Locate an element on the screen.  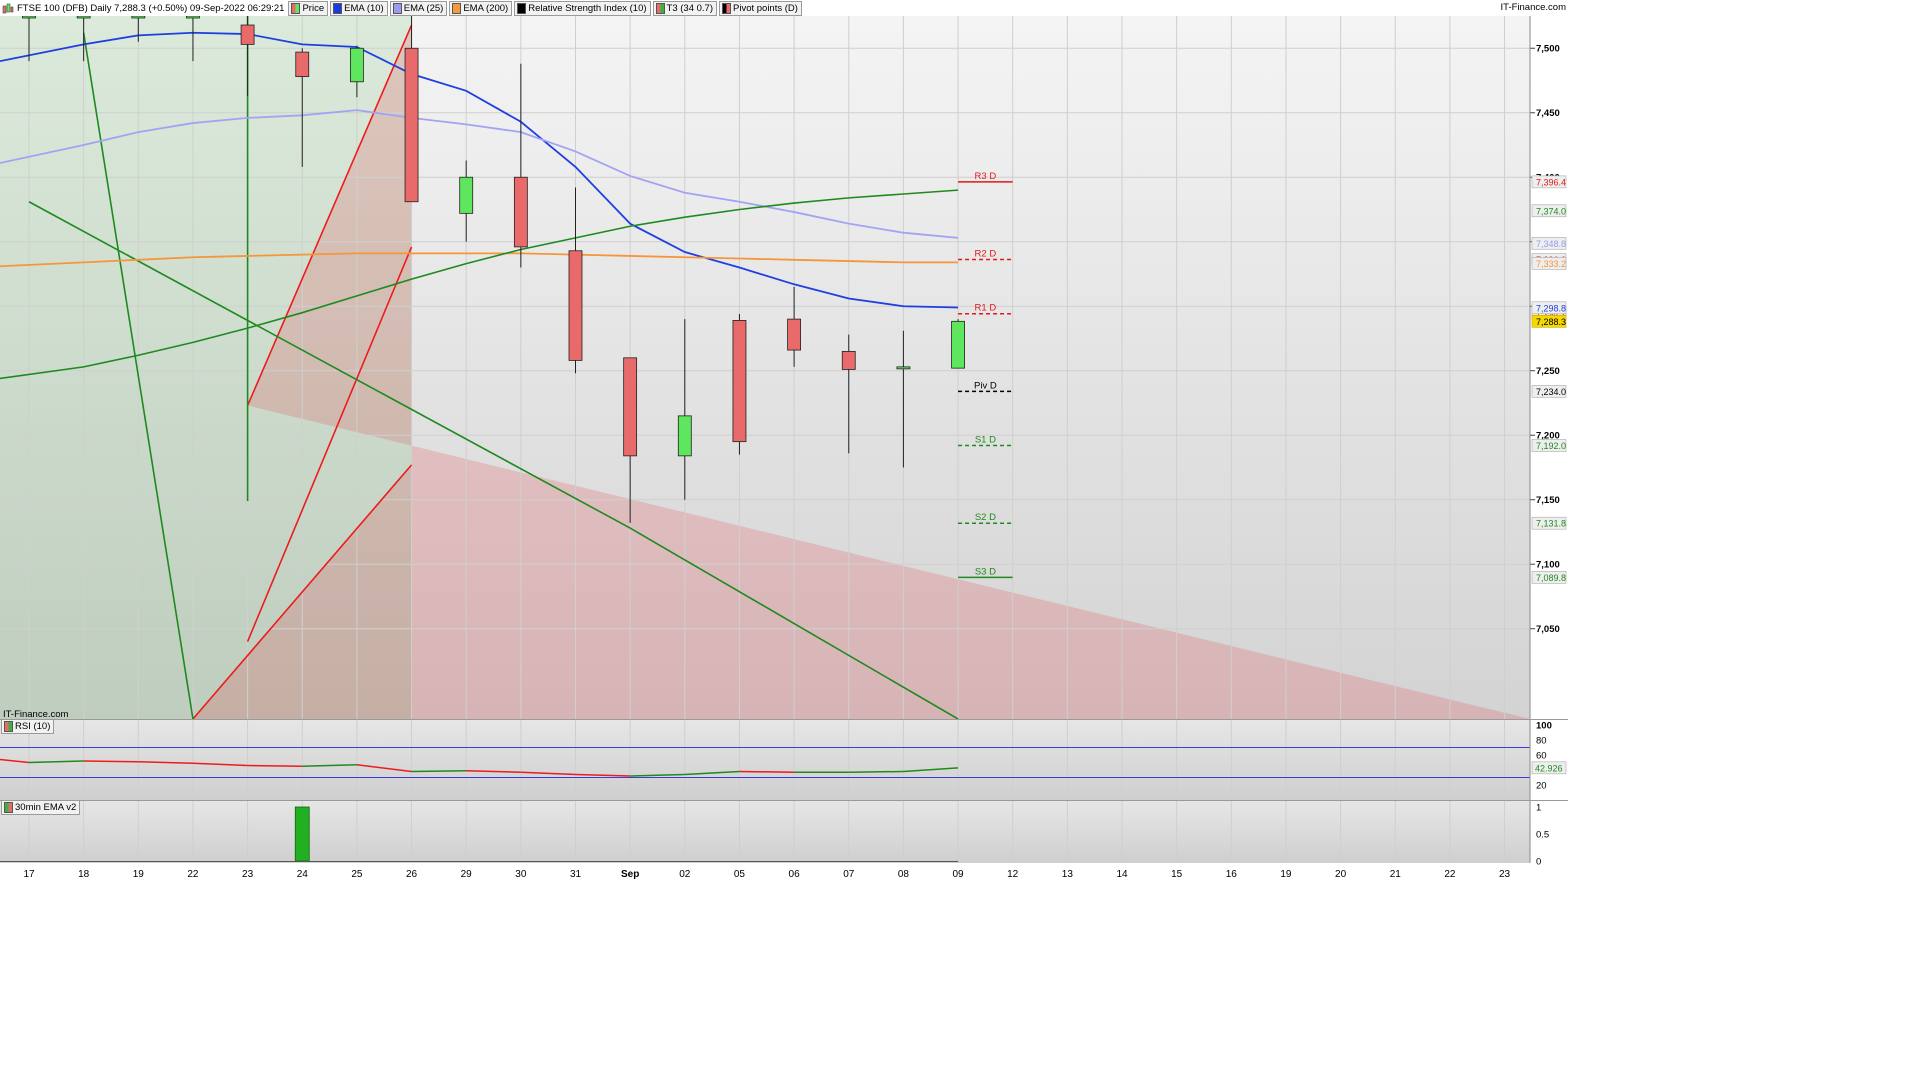
y-tick-label: 7,450 is located at coordinates (1548, 113).